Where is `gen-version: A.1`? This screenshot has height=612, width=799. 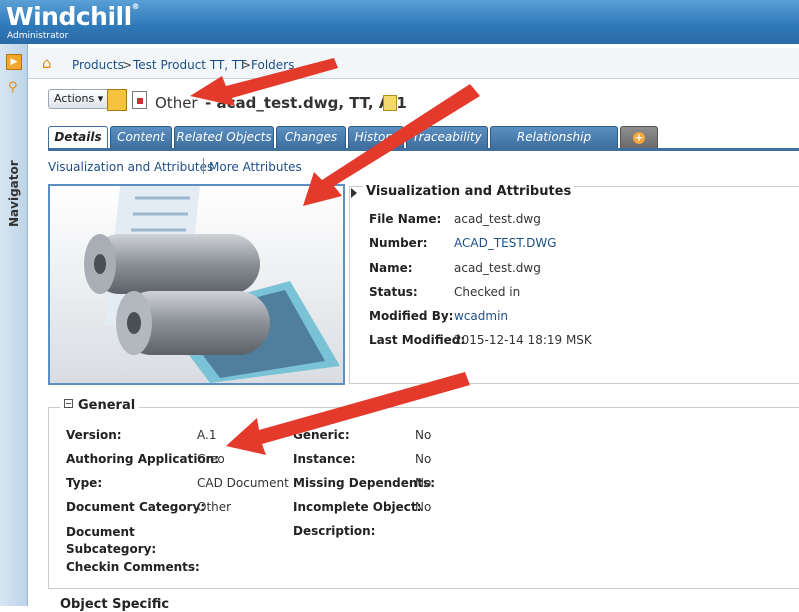
gen-version: A.1 is located at coordinates (207, 435).